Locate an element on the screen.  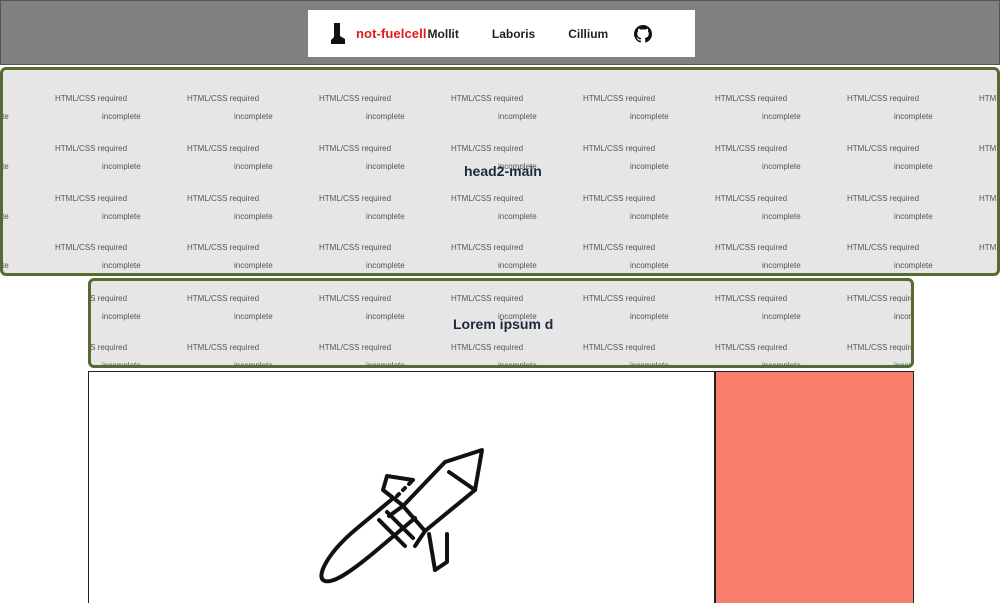
github-icon is located at coordinates (643, 33).